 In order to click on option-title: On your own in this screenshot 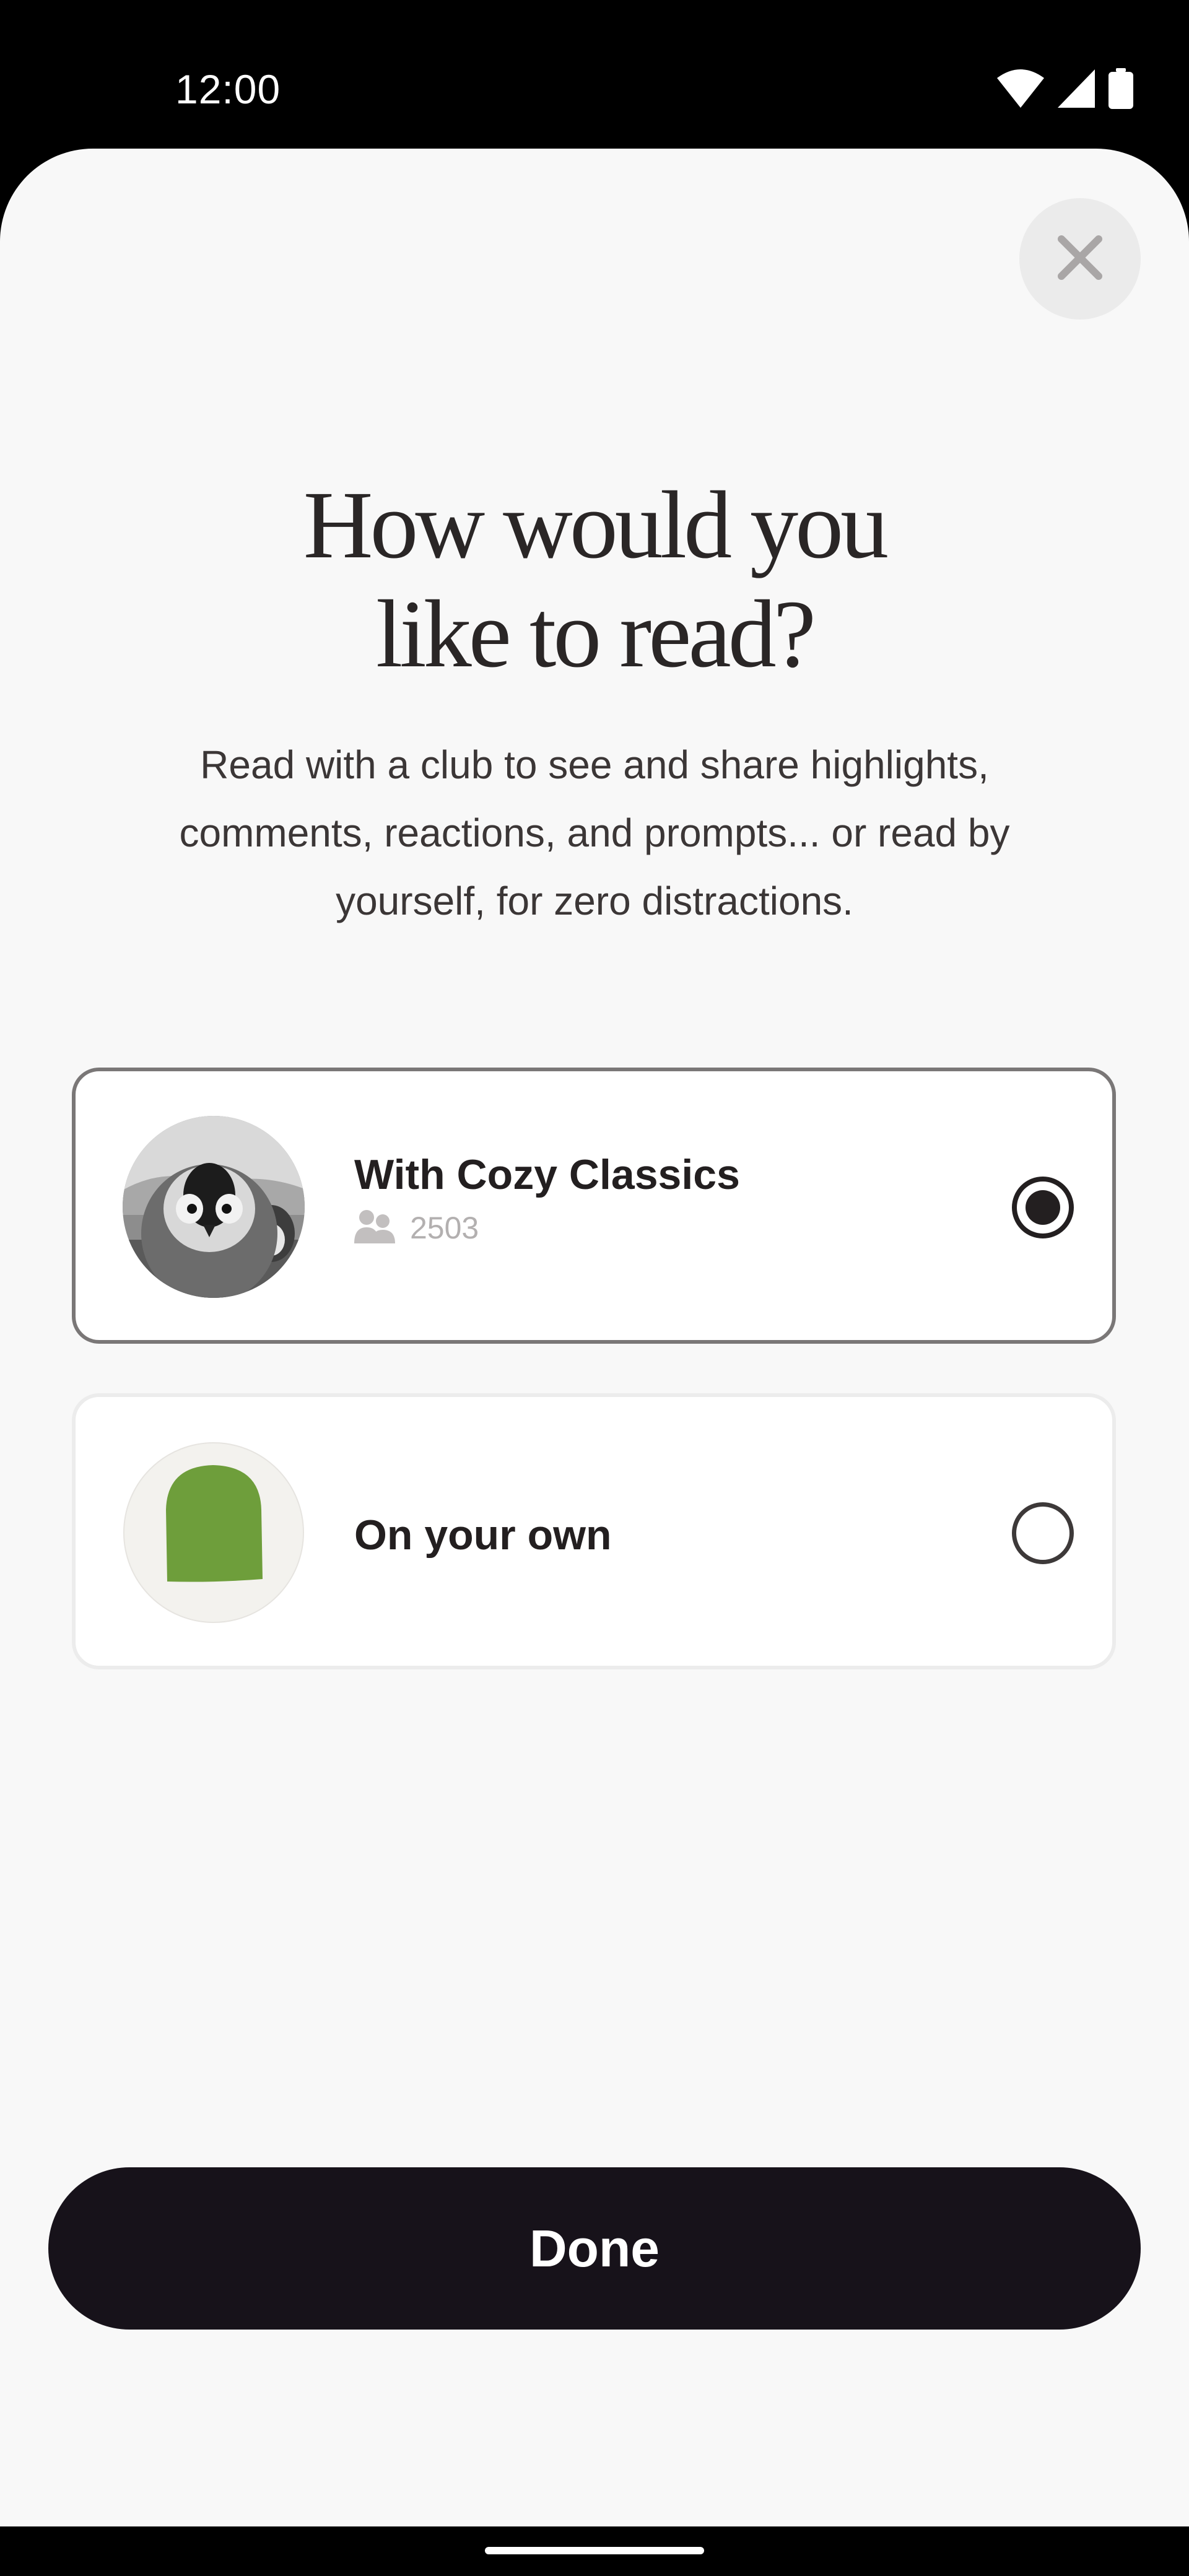, I will do `click(483, 1535)`.